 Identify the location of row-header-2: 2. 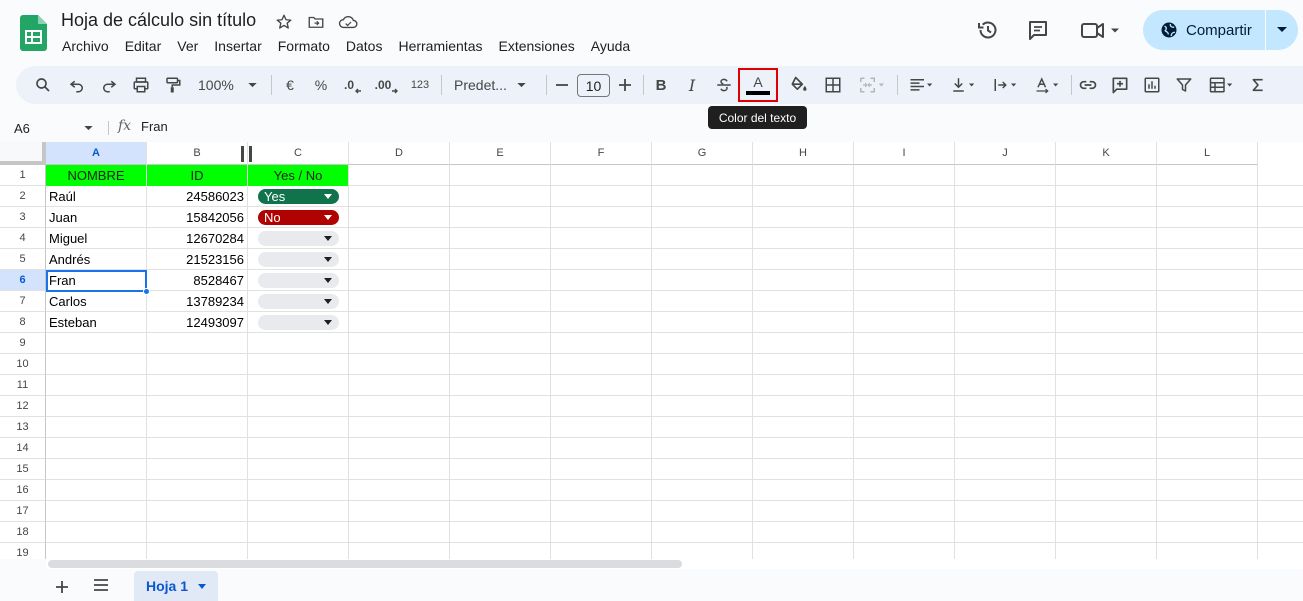
(23, 196).